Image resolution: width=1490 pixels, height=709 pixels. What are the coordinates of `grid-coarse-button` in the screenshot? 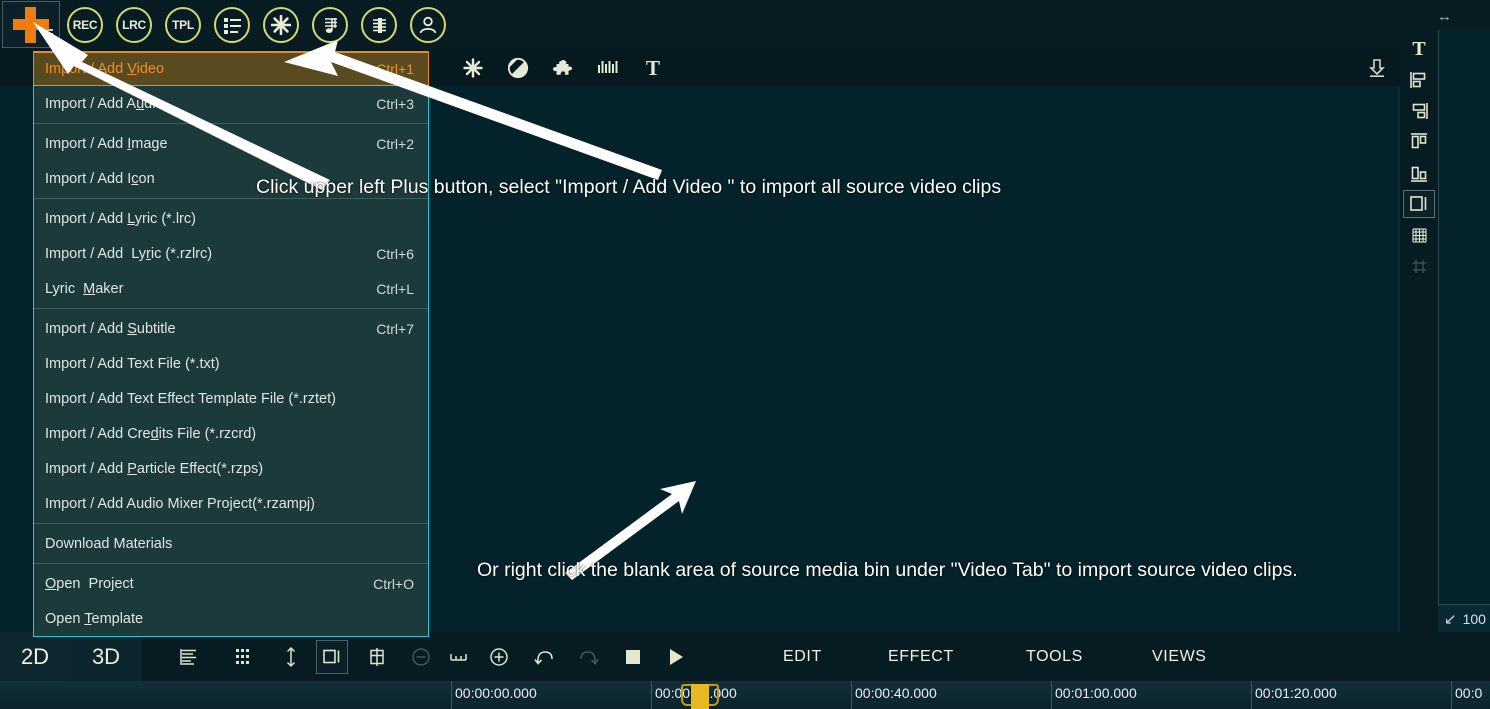 It's located at (1419, 266).